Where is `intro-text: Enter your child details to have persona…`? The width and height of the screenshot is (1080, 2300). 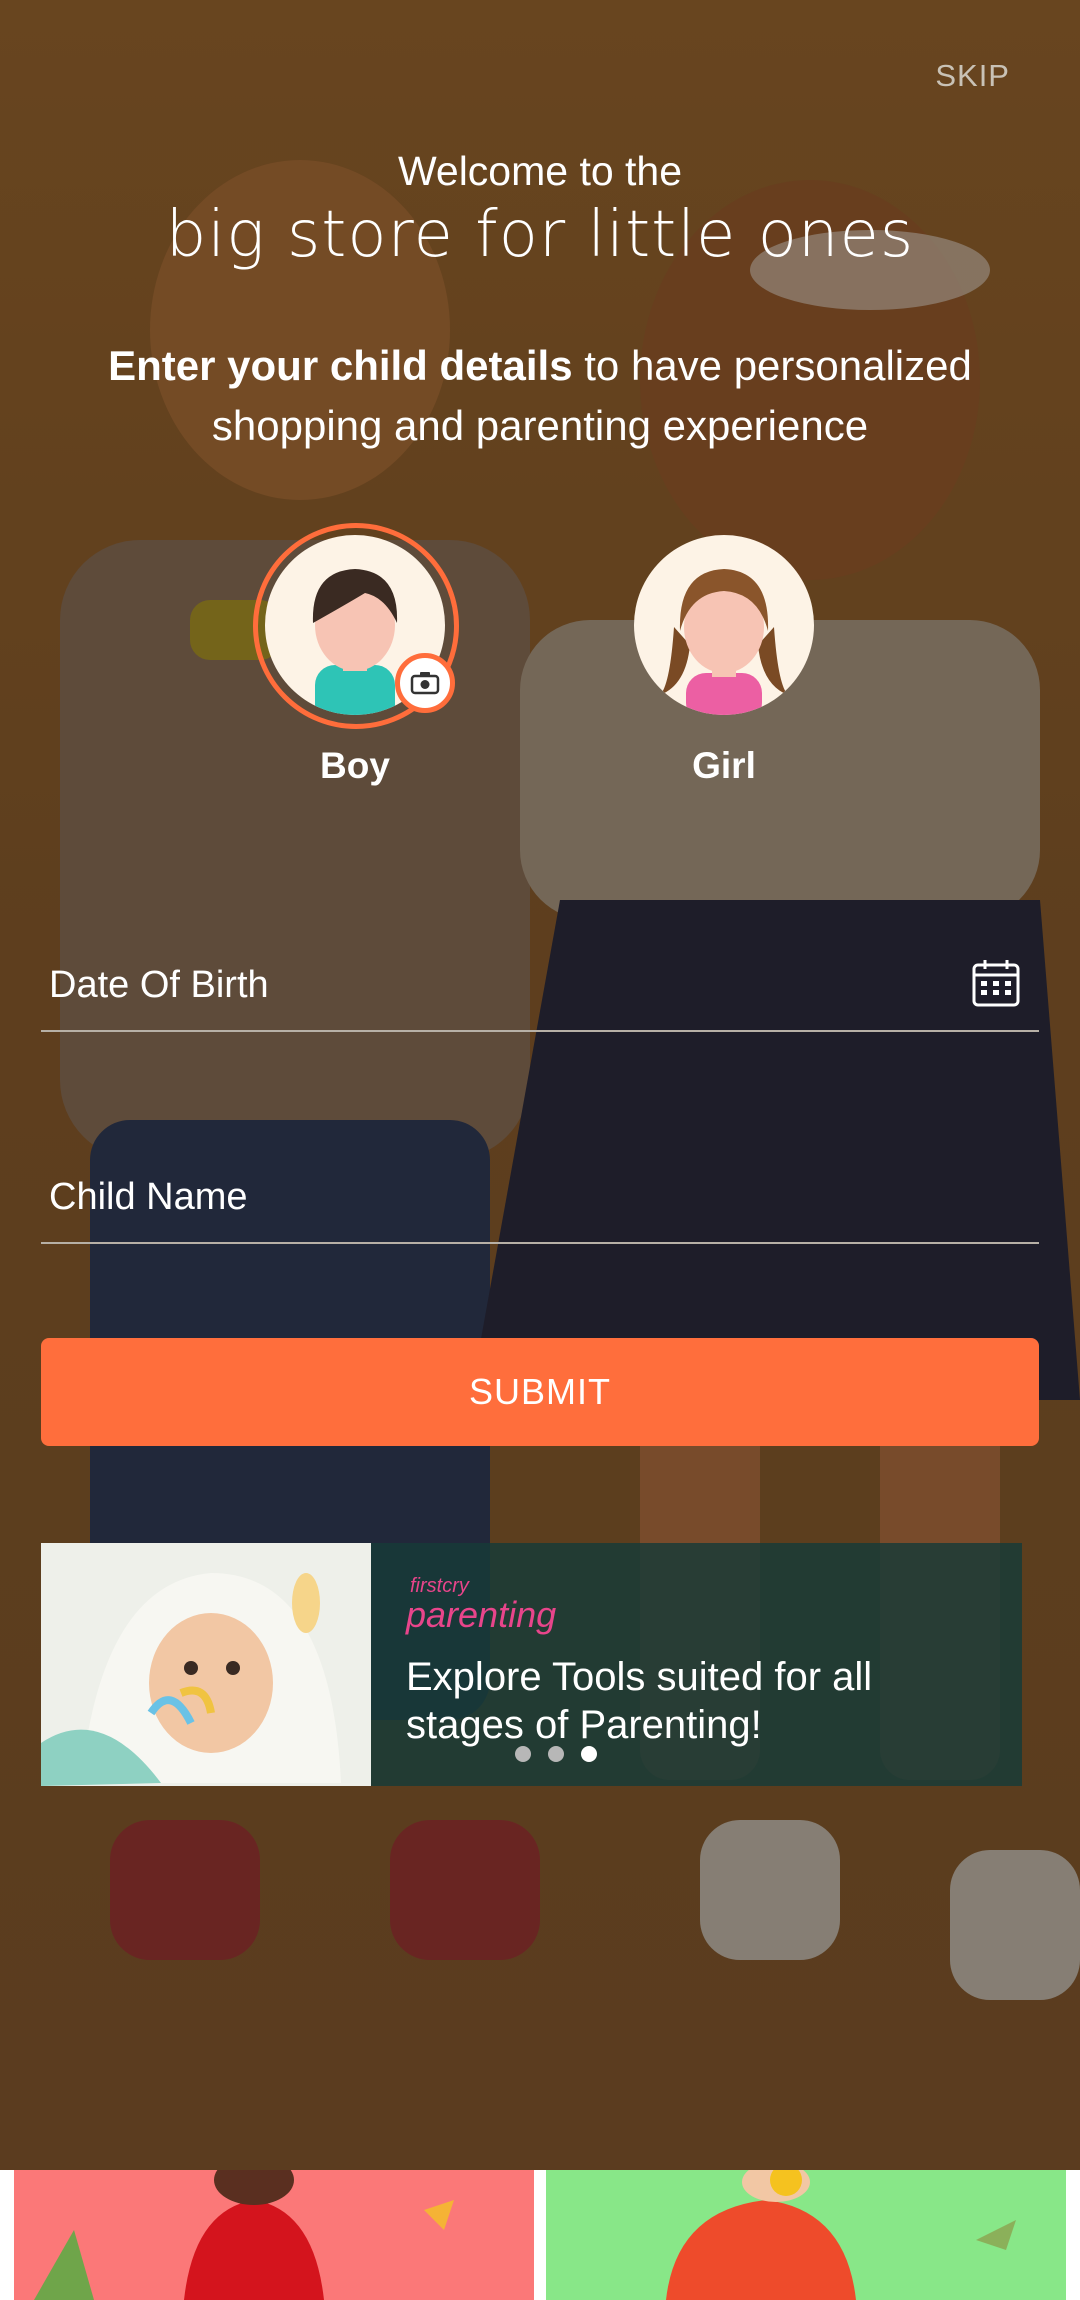
intro-text: Enter your child details to have persona… is located at coordinates (540, 396).